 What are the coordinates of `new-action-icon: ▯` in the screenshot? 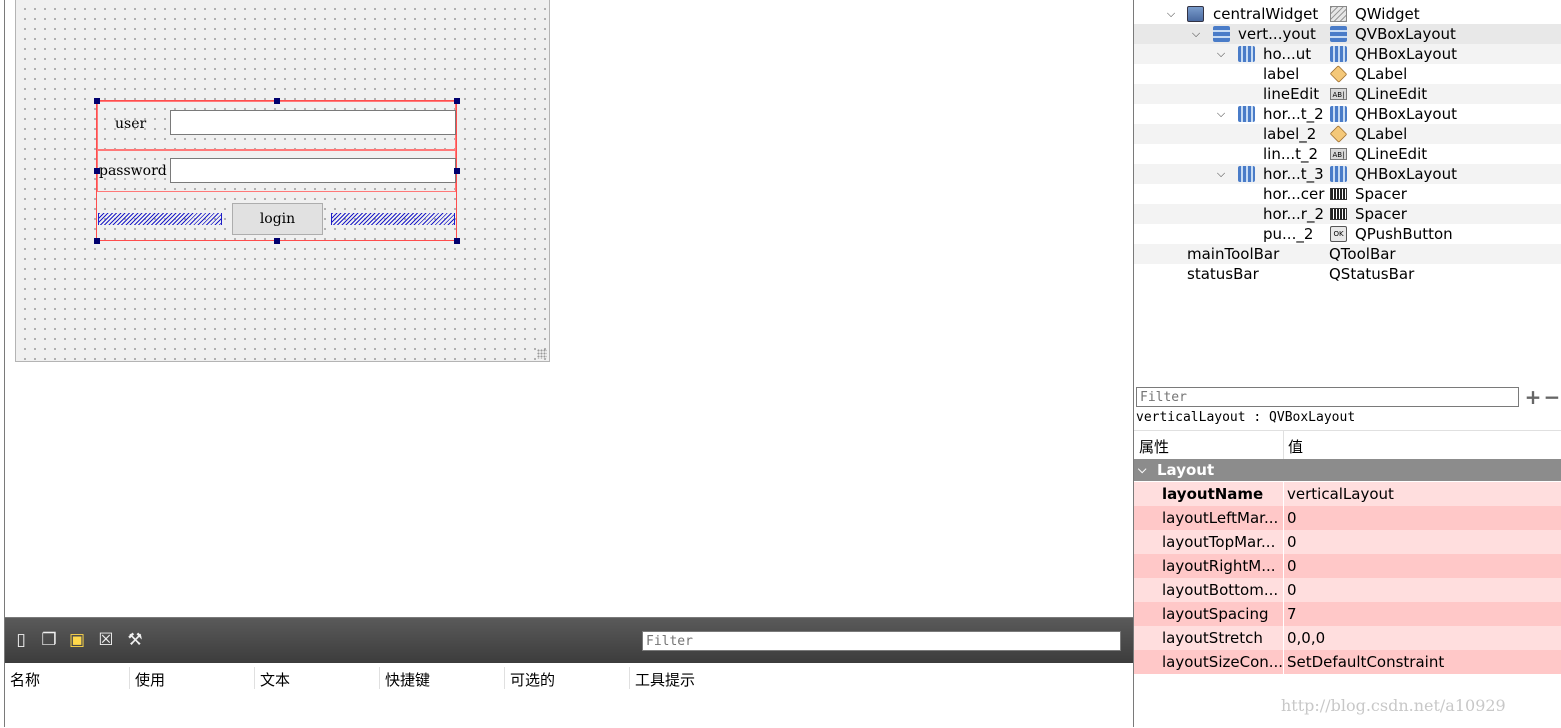 It's located at (21, 640).